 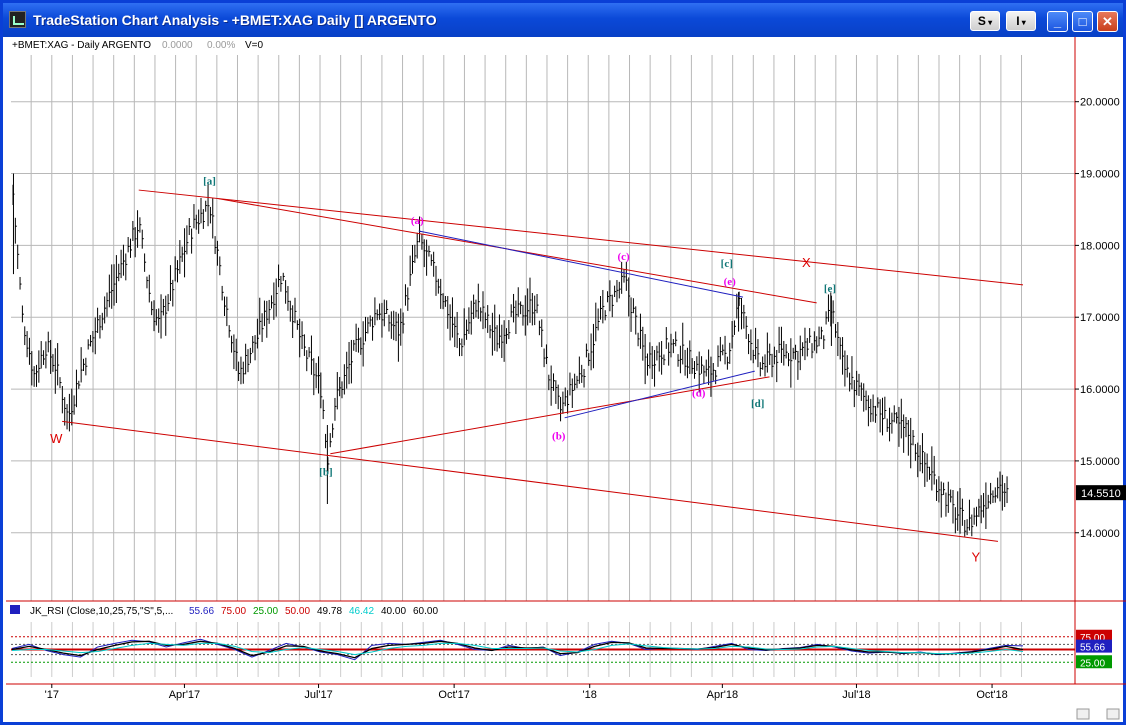 I want to click on s-menu-button: S ▾, so click(x=985, y=21).